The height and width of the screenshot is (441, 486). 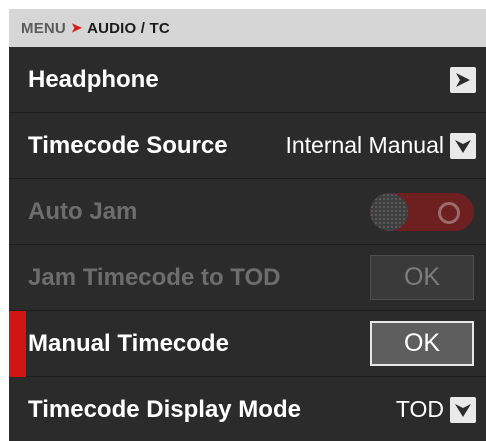 I want to click on breadcrumb-menu: MENU, so click(x=43, y=28).